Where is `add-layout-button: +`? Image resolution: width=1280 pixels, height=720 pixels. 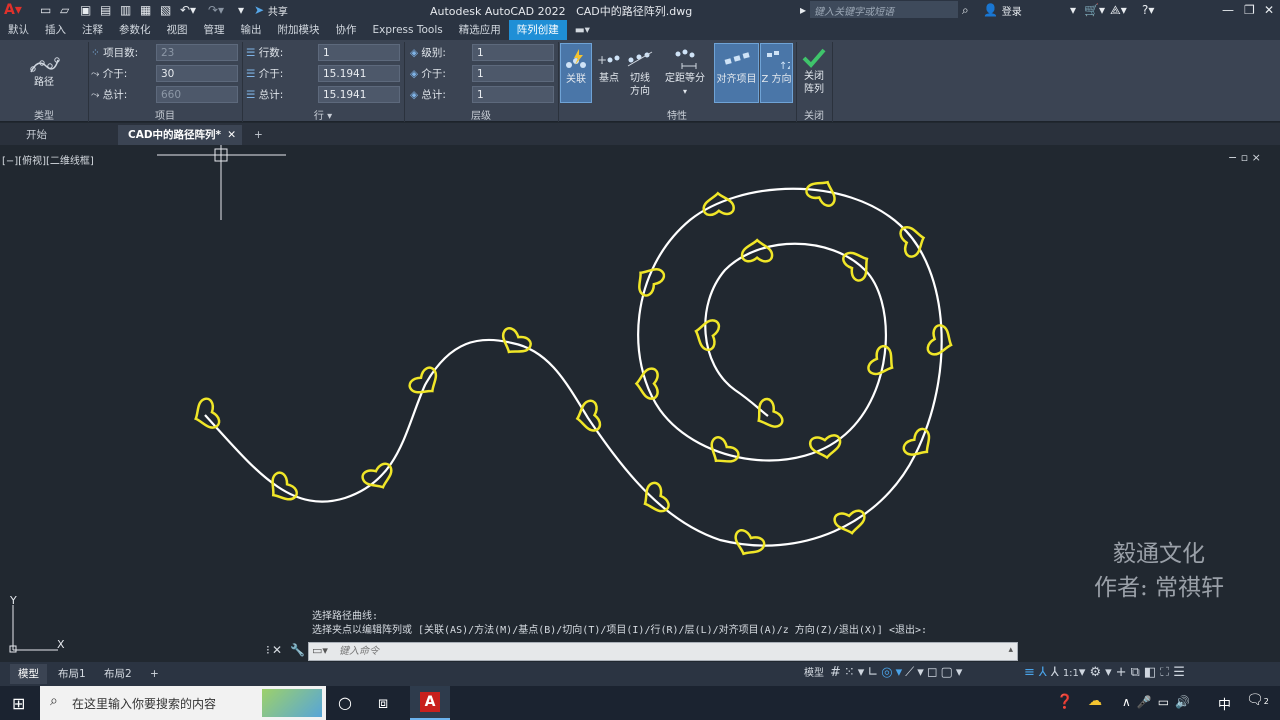
add-layout-button: + is located at coordinates (154, 674).